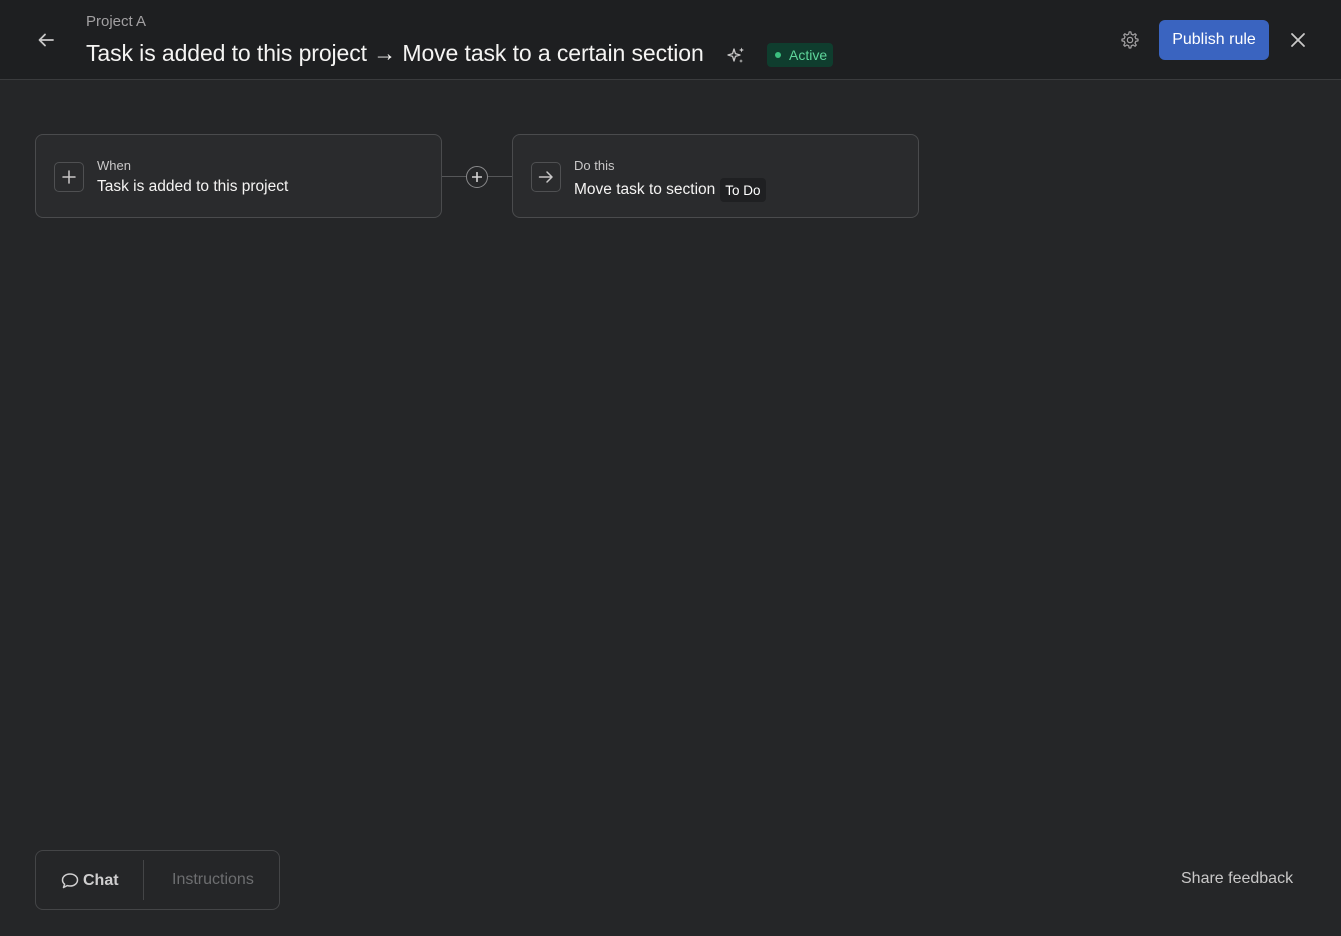  I want to click on status-label: Active, so click(808, 55).